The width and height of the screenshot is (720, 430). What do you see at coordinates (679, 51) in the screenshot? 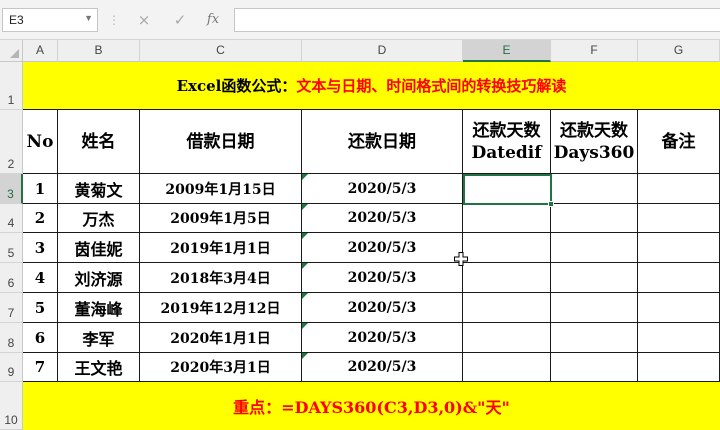
I see `column-header-g: G` at bounding box center [679, 51].